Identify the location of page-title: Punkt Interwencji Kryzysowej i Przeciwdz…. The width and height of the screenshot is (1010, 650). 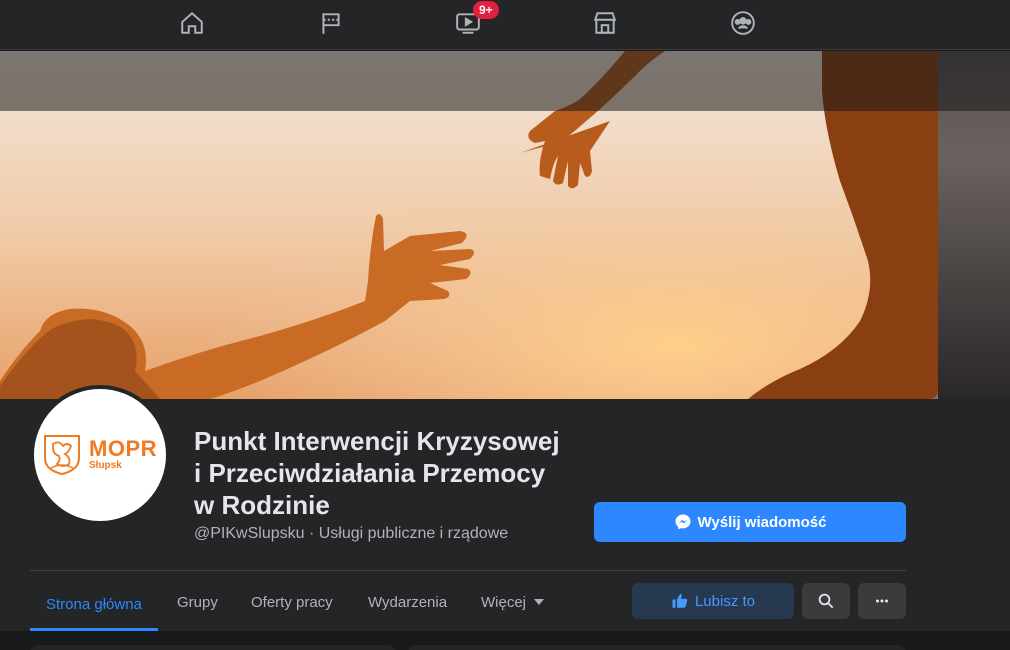
(394, 473).